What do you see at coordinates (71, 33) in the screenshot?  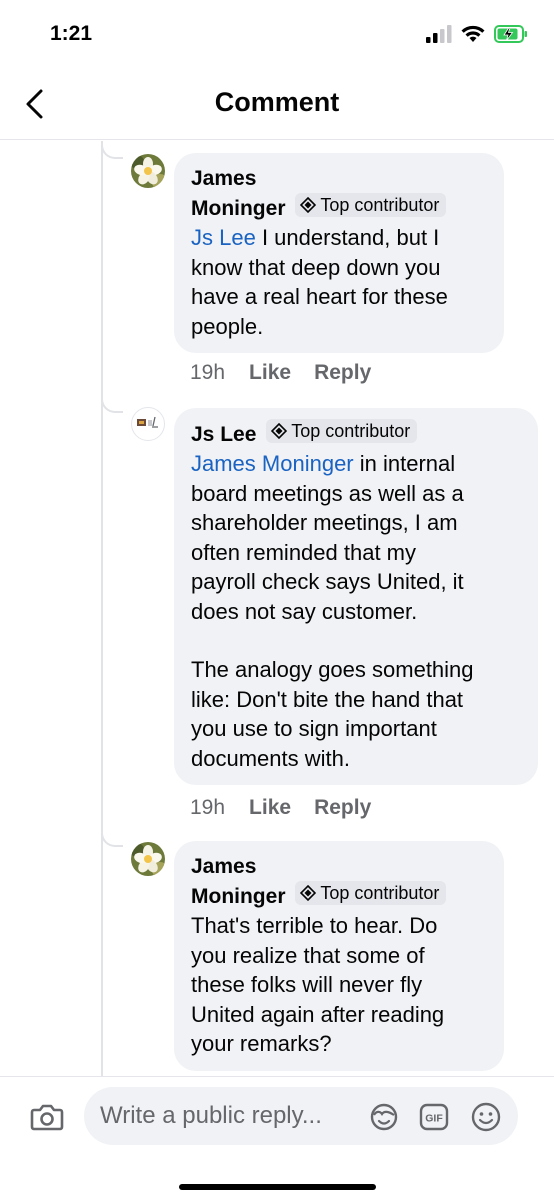 I see `status-time: 1:21` at bounding box center [71, 33].